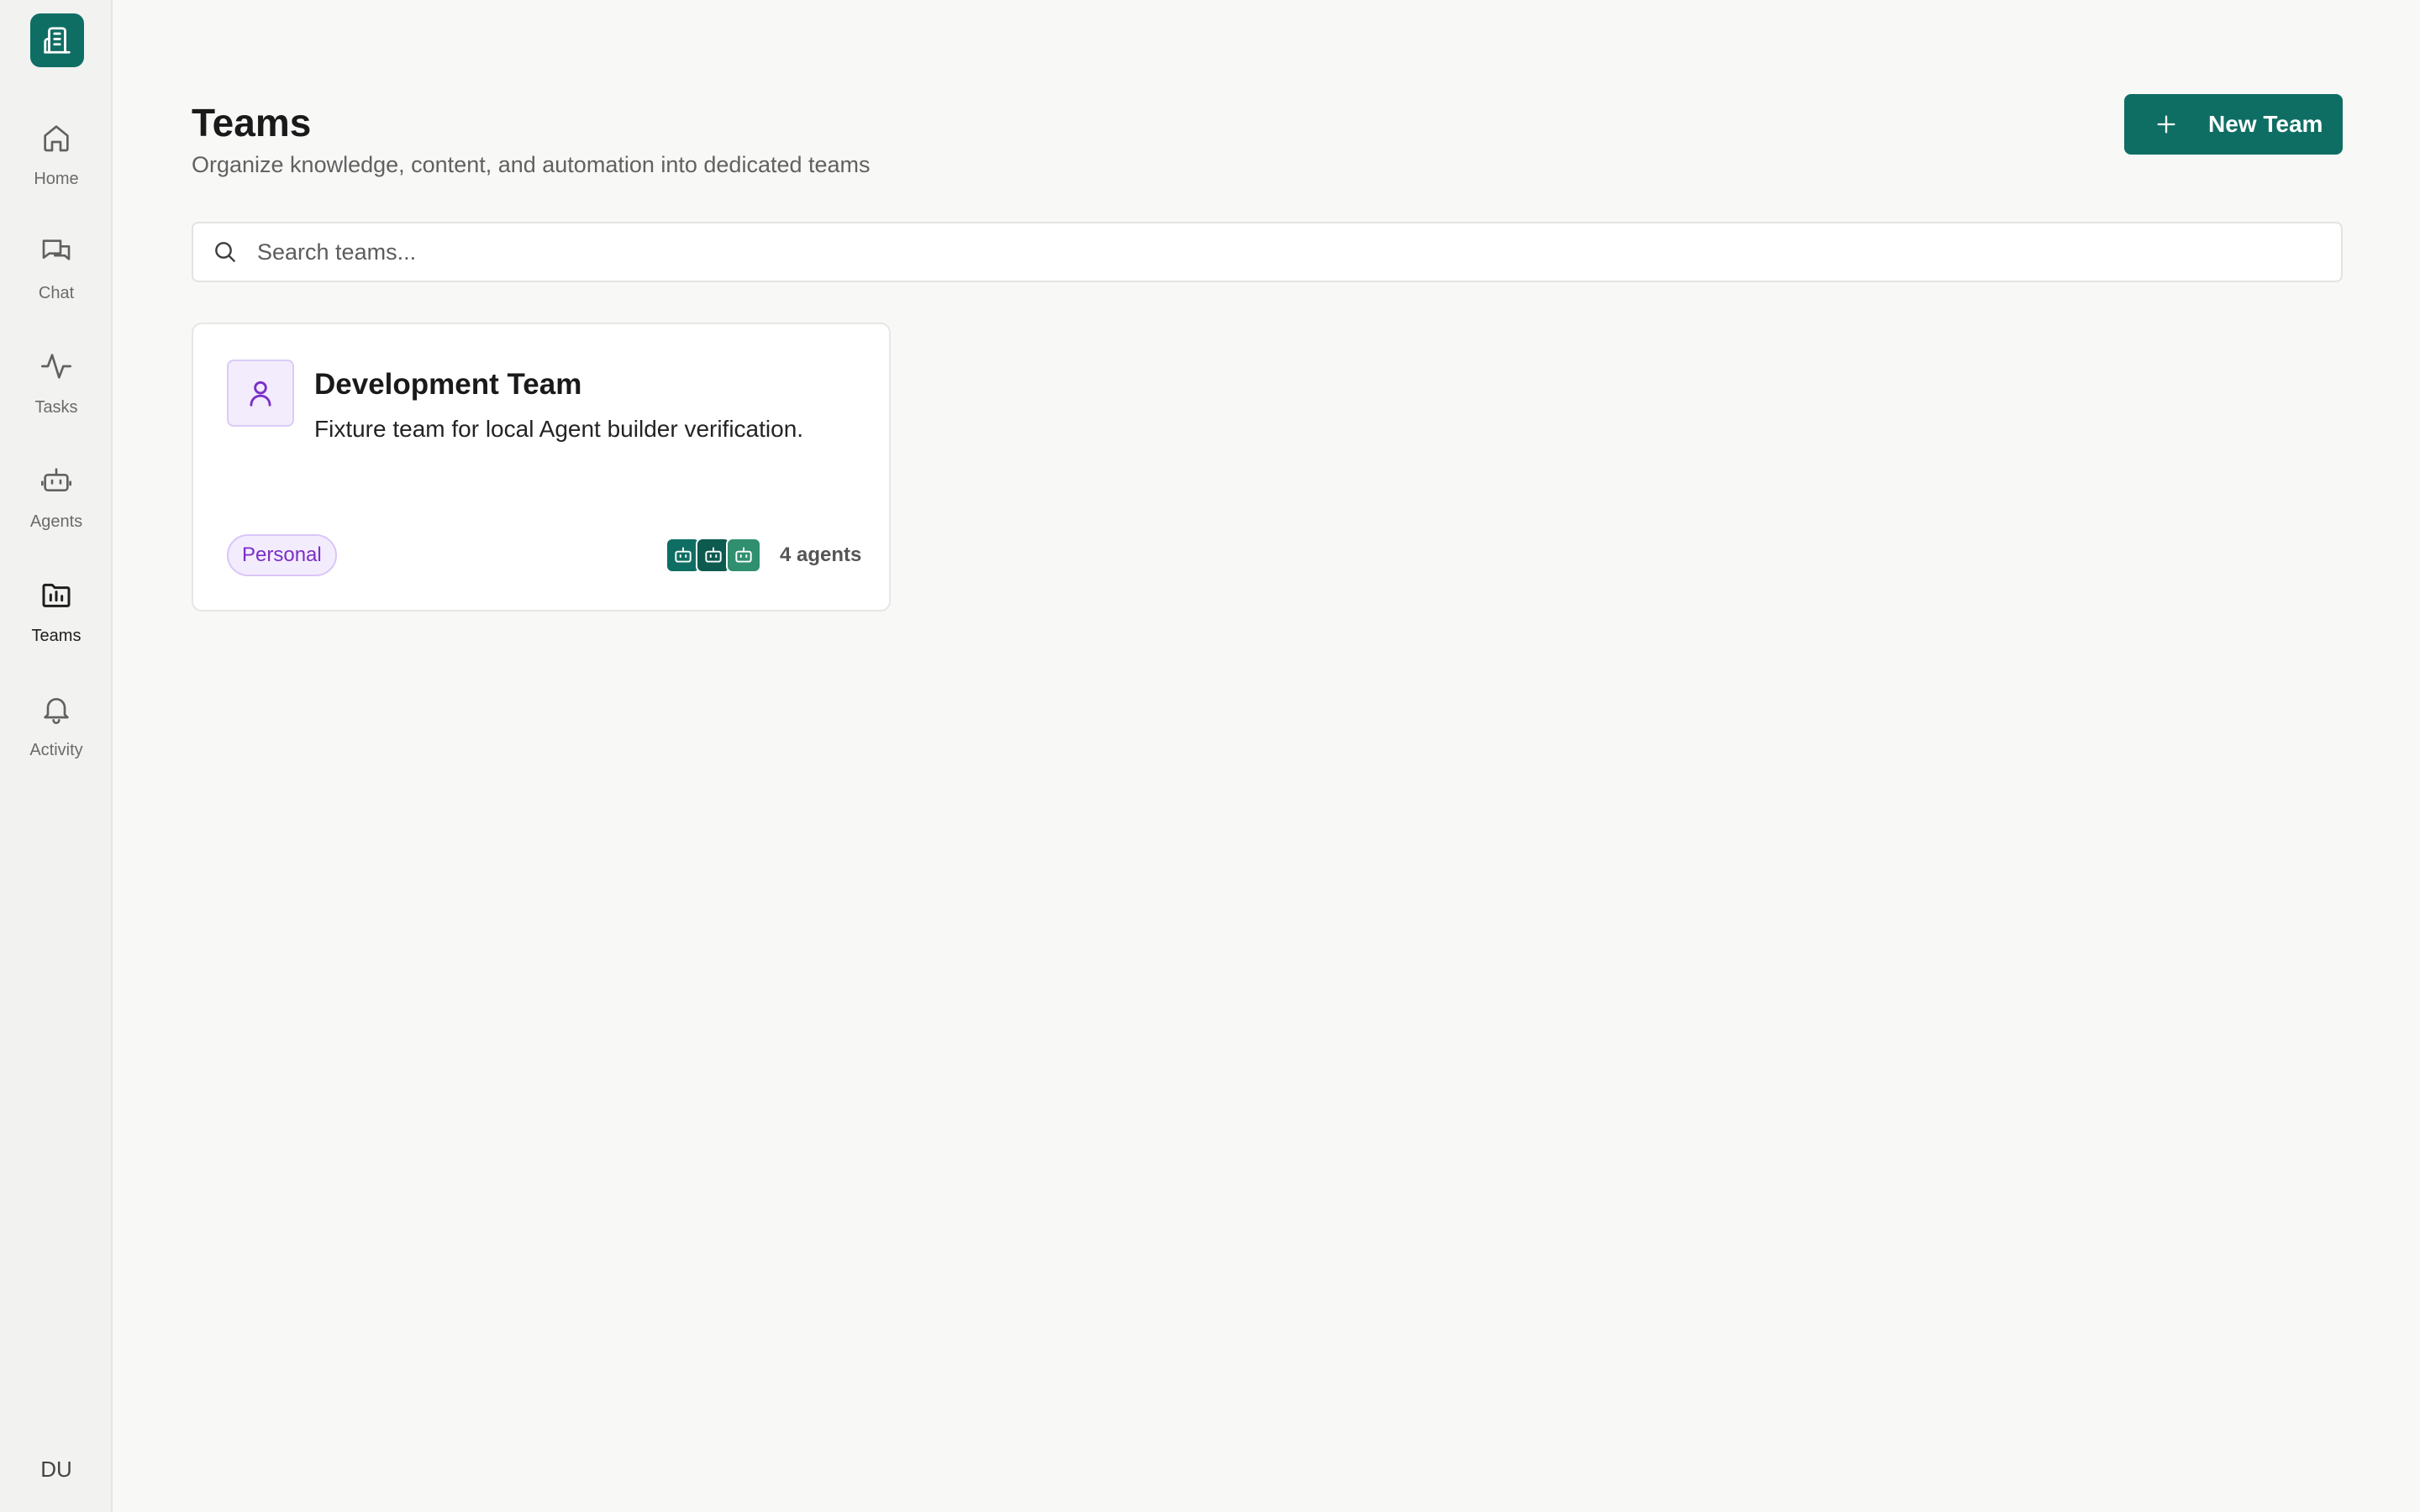  What do you see at coordinates (56, 740) in the screenshot?
I see `sidebar-item-activity: Activity` at bounding box center [56, 740].